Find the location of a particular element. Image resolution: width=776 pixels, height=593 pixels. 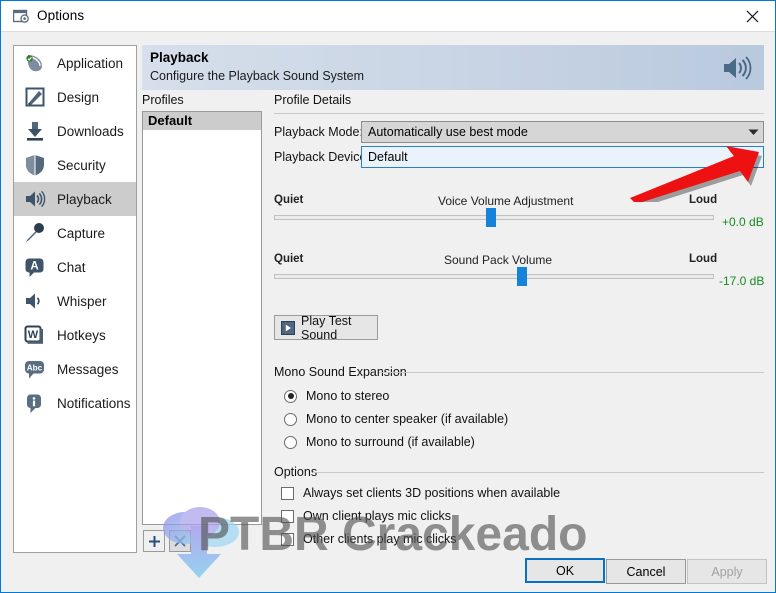

sidebar-item-label: Application is located at coordinates (90, 63).